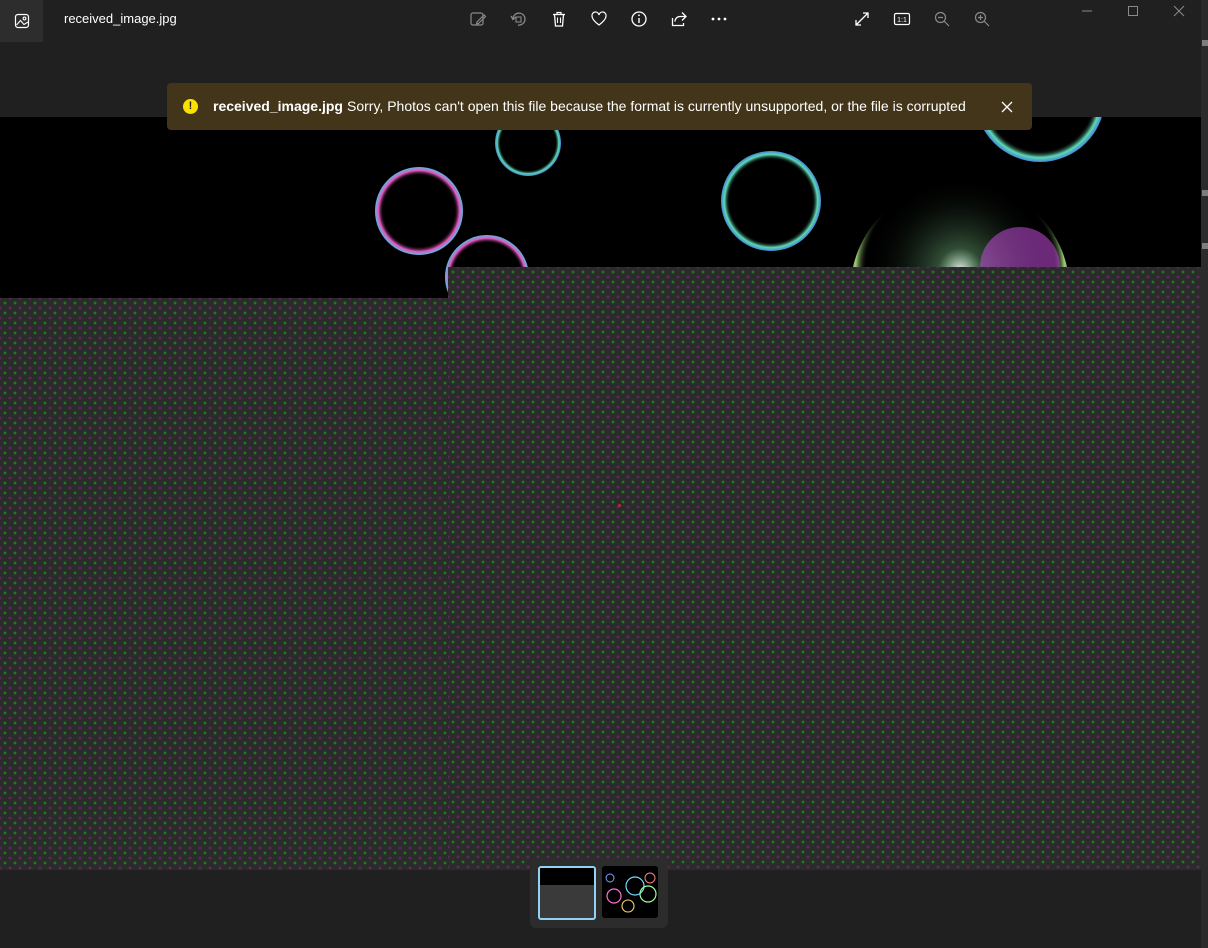 Image resolution: width=1208 pixels, height=948 pixels. I want to click on close-icon, so click(1007, 107).